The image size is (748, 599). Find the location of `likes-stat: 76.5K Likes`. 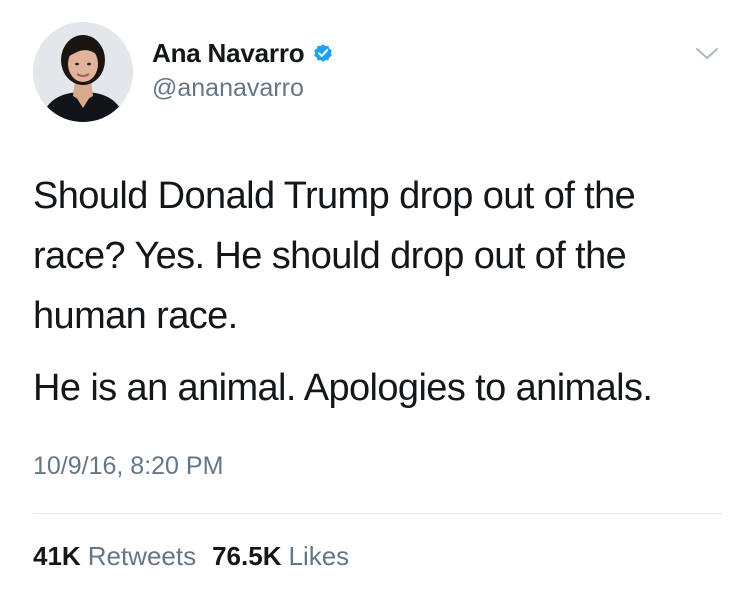

likes-stat: 76.5K Likes is located at coordinates (280, 556).